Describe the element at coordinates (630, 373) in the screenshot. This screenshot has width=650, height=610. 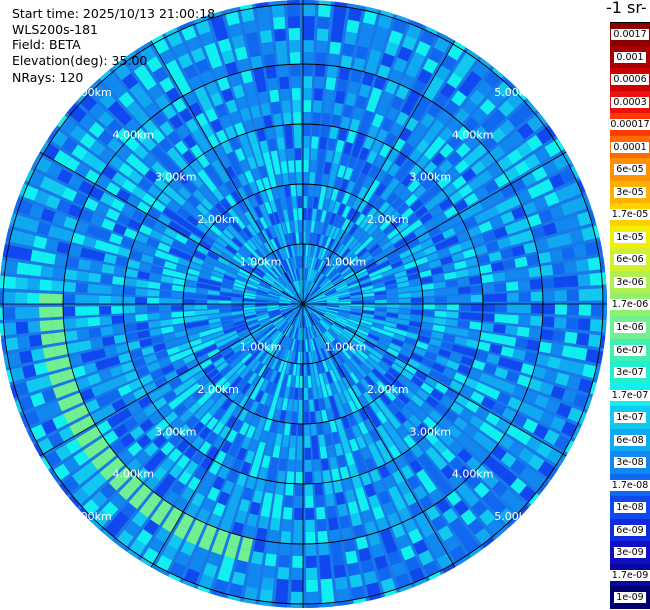
I see `colorbar-tick-label: 3e-07` at that location.